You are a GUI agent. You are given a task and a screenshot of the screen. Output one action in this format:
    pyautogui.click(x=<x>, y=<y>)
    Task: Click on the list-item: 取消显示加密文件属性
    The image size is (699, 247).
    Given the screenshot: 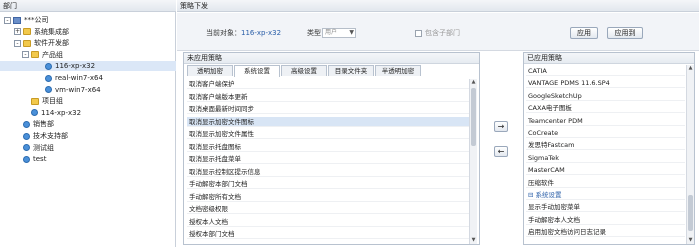 What is the action you would take?
    pyautogui.click(x=328, y=134)
    